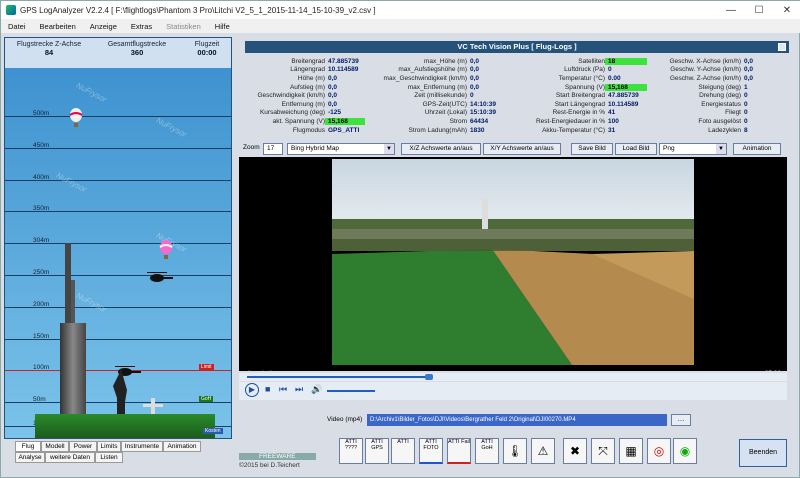  I want to click on field-label: max_Höhe (m), so click(445, 61).